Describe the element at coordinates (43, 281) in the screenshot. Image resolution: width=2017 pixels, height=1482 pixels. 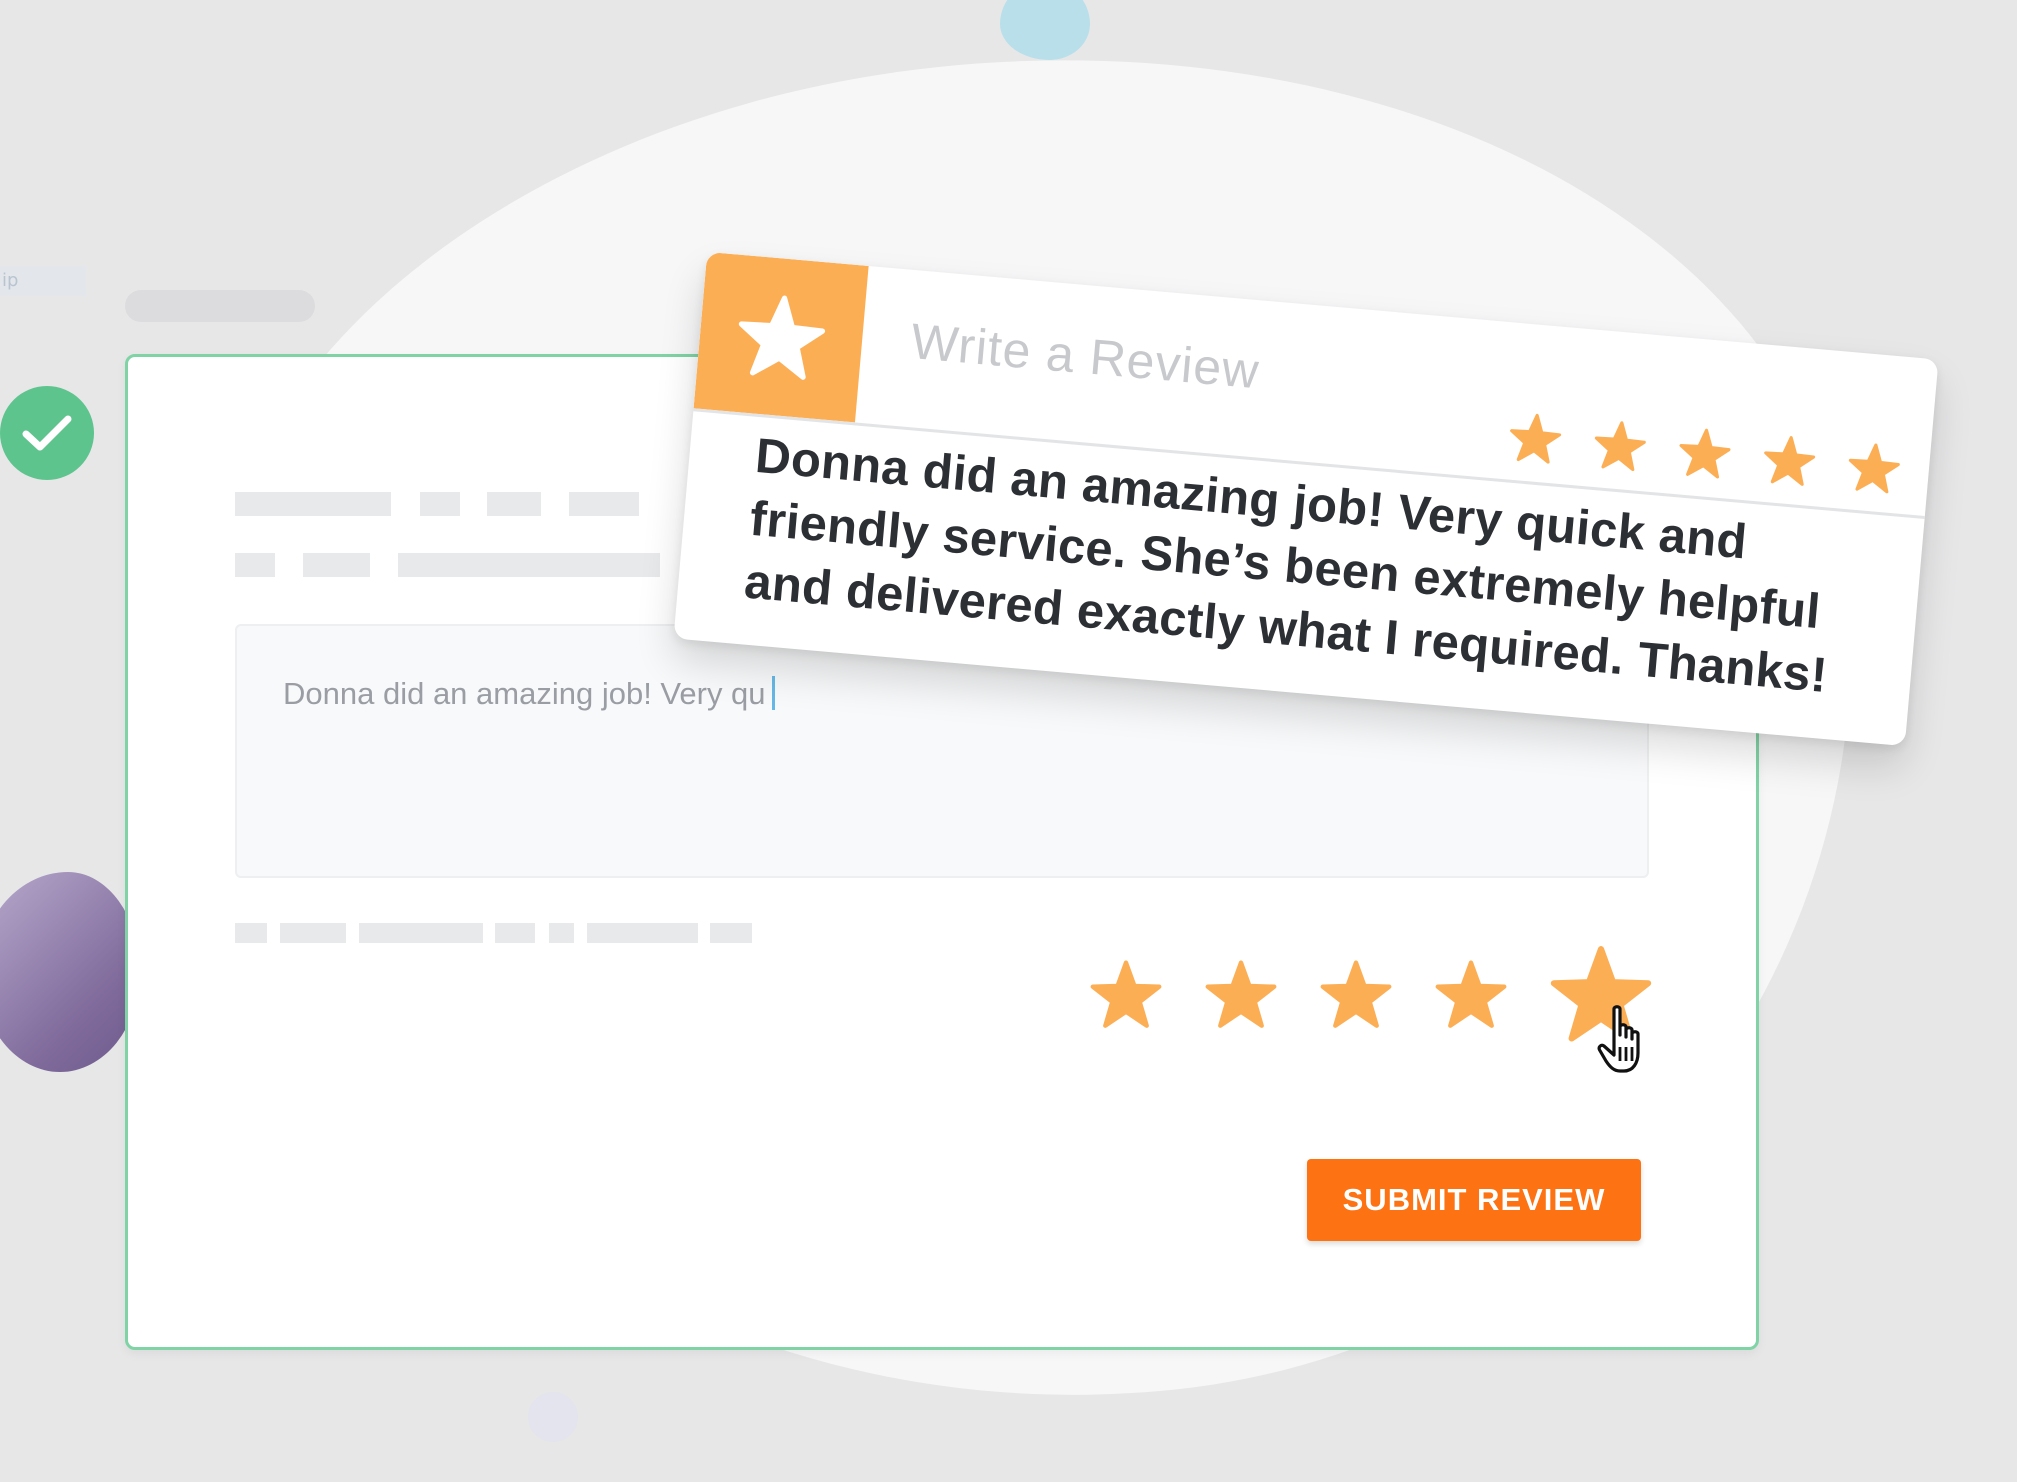
I see `faded-sidebar-tag: ip` at that location.